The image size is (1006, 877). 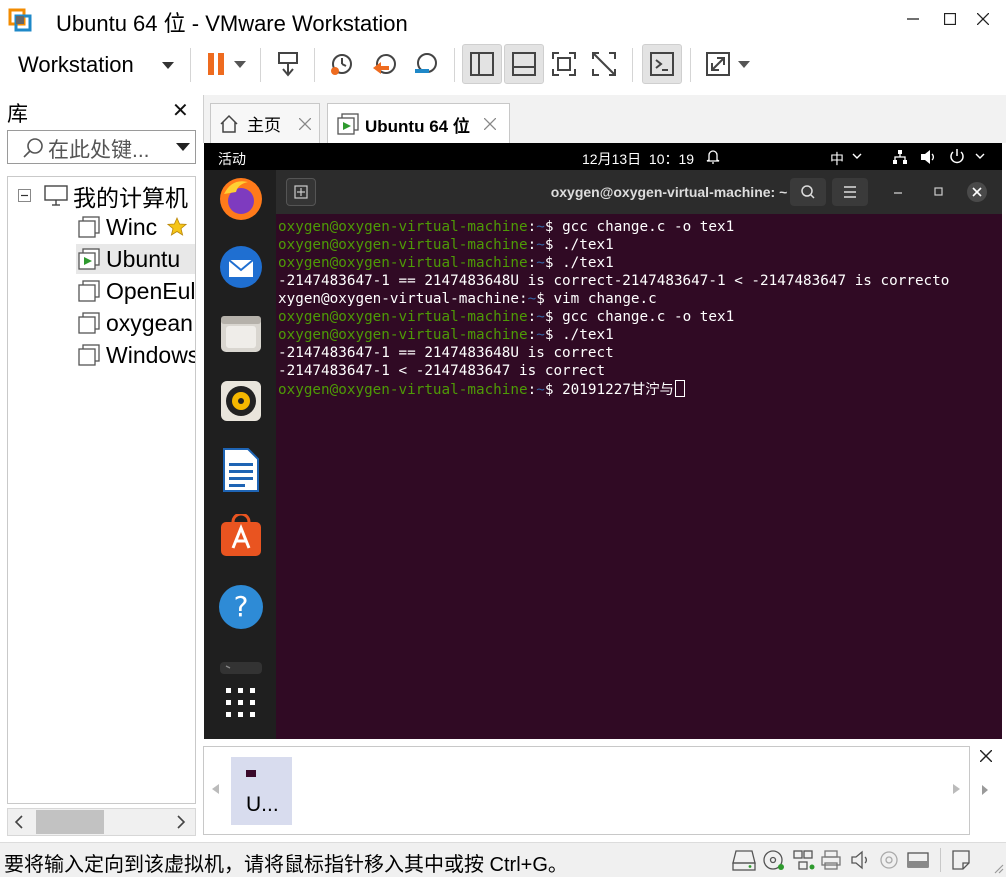 What do you see at coordinates (639, 335) in the screenshot?
I see `terminal-line: oxygen@oxygen-virtual-machine:~$ ./tex1` at bounding box center [639, 335].